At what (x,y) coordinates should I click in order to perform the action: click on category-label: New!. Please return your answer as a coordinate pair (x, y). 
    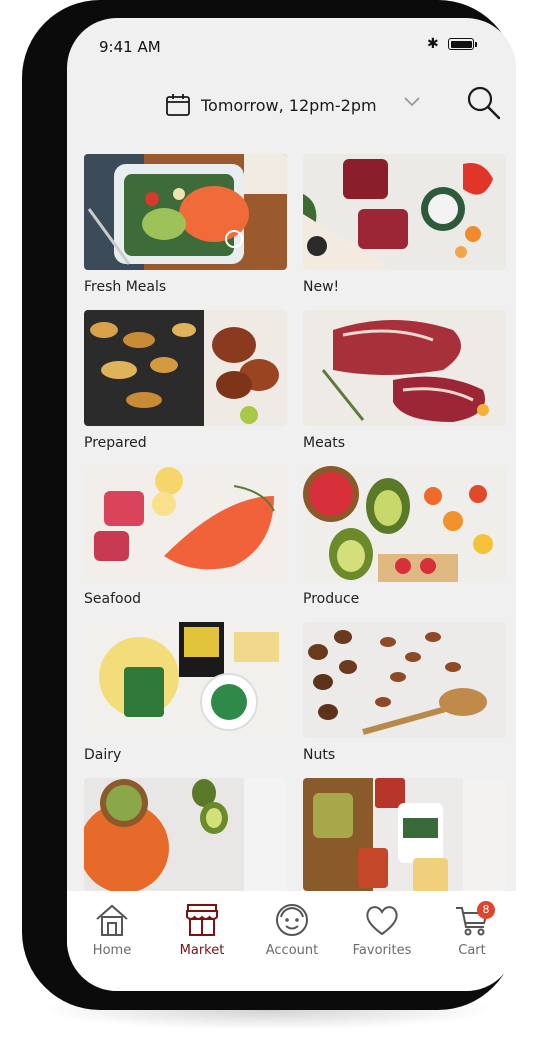
    Looking at the image, I should click on (321, 287).